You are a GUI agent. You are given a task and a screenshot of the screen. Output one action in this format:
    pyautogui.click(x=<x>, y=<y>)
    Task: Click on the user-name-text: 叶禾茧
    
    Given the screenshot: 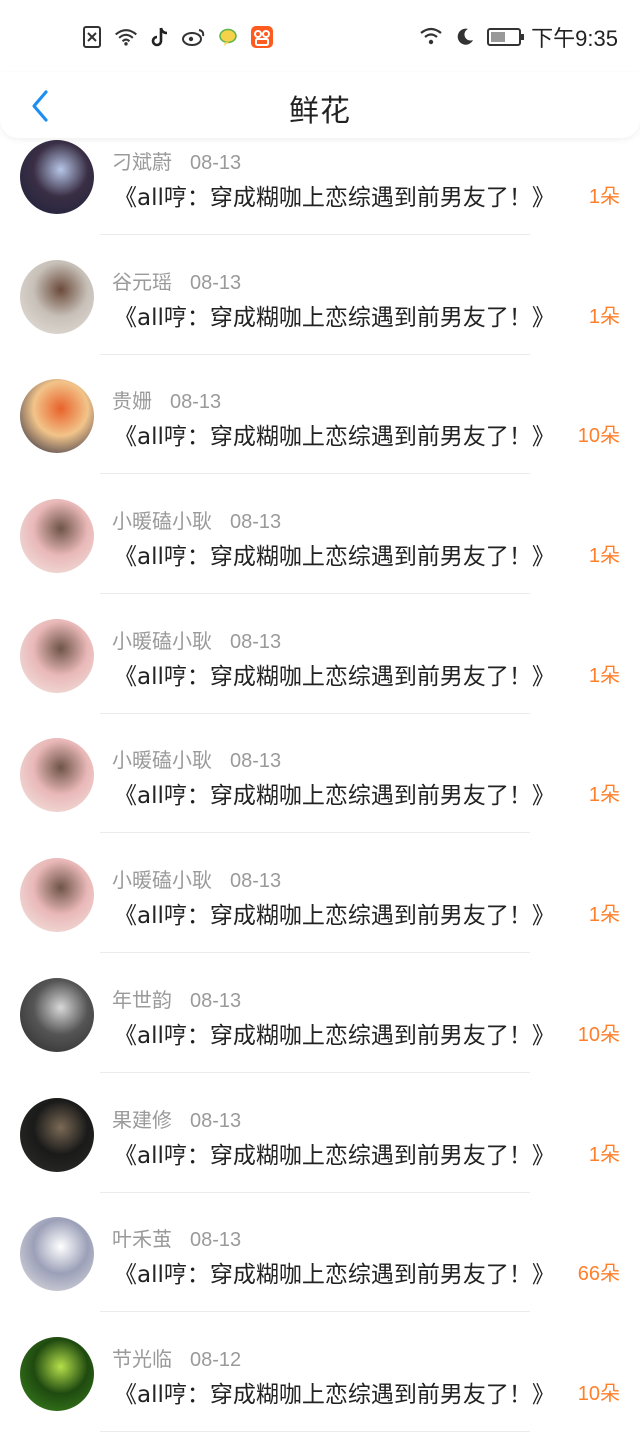 What is the action you would take?
    pyautogui.click(x=142, y=1240)
    